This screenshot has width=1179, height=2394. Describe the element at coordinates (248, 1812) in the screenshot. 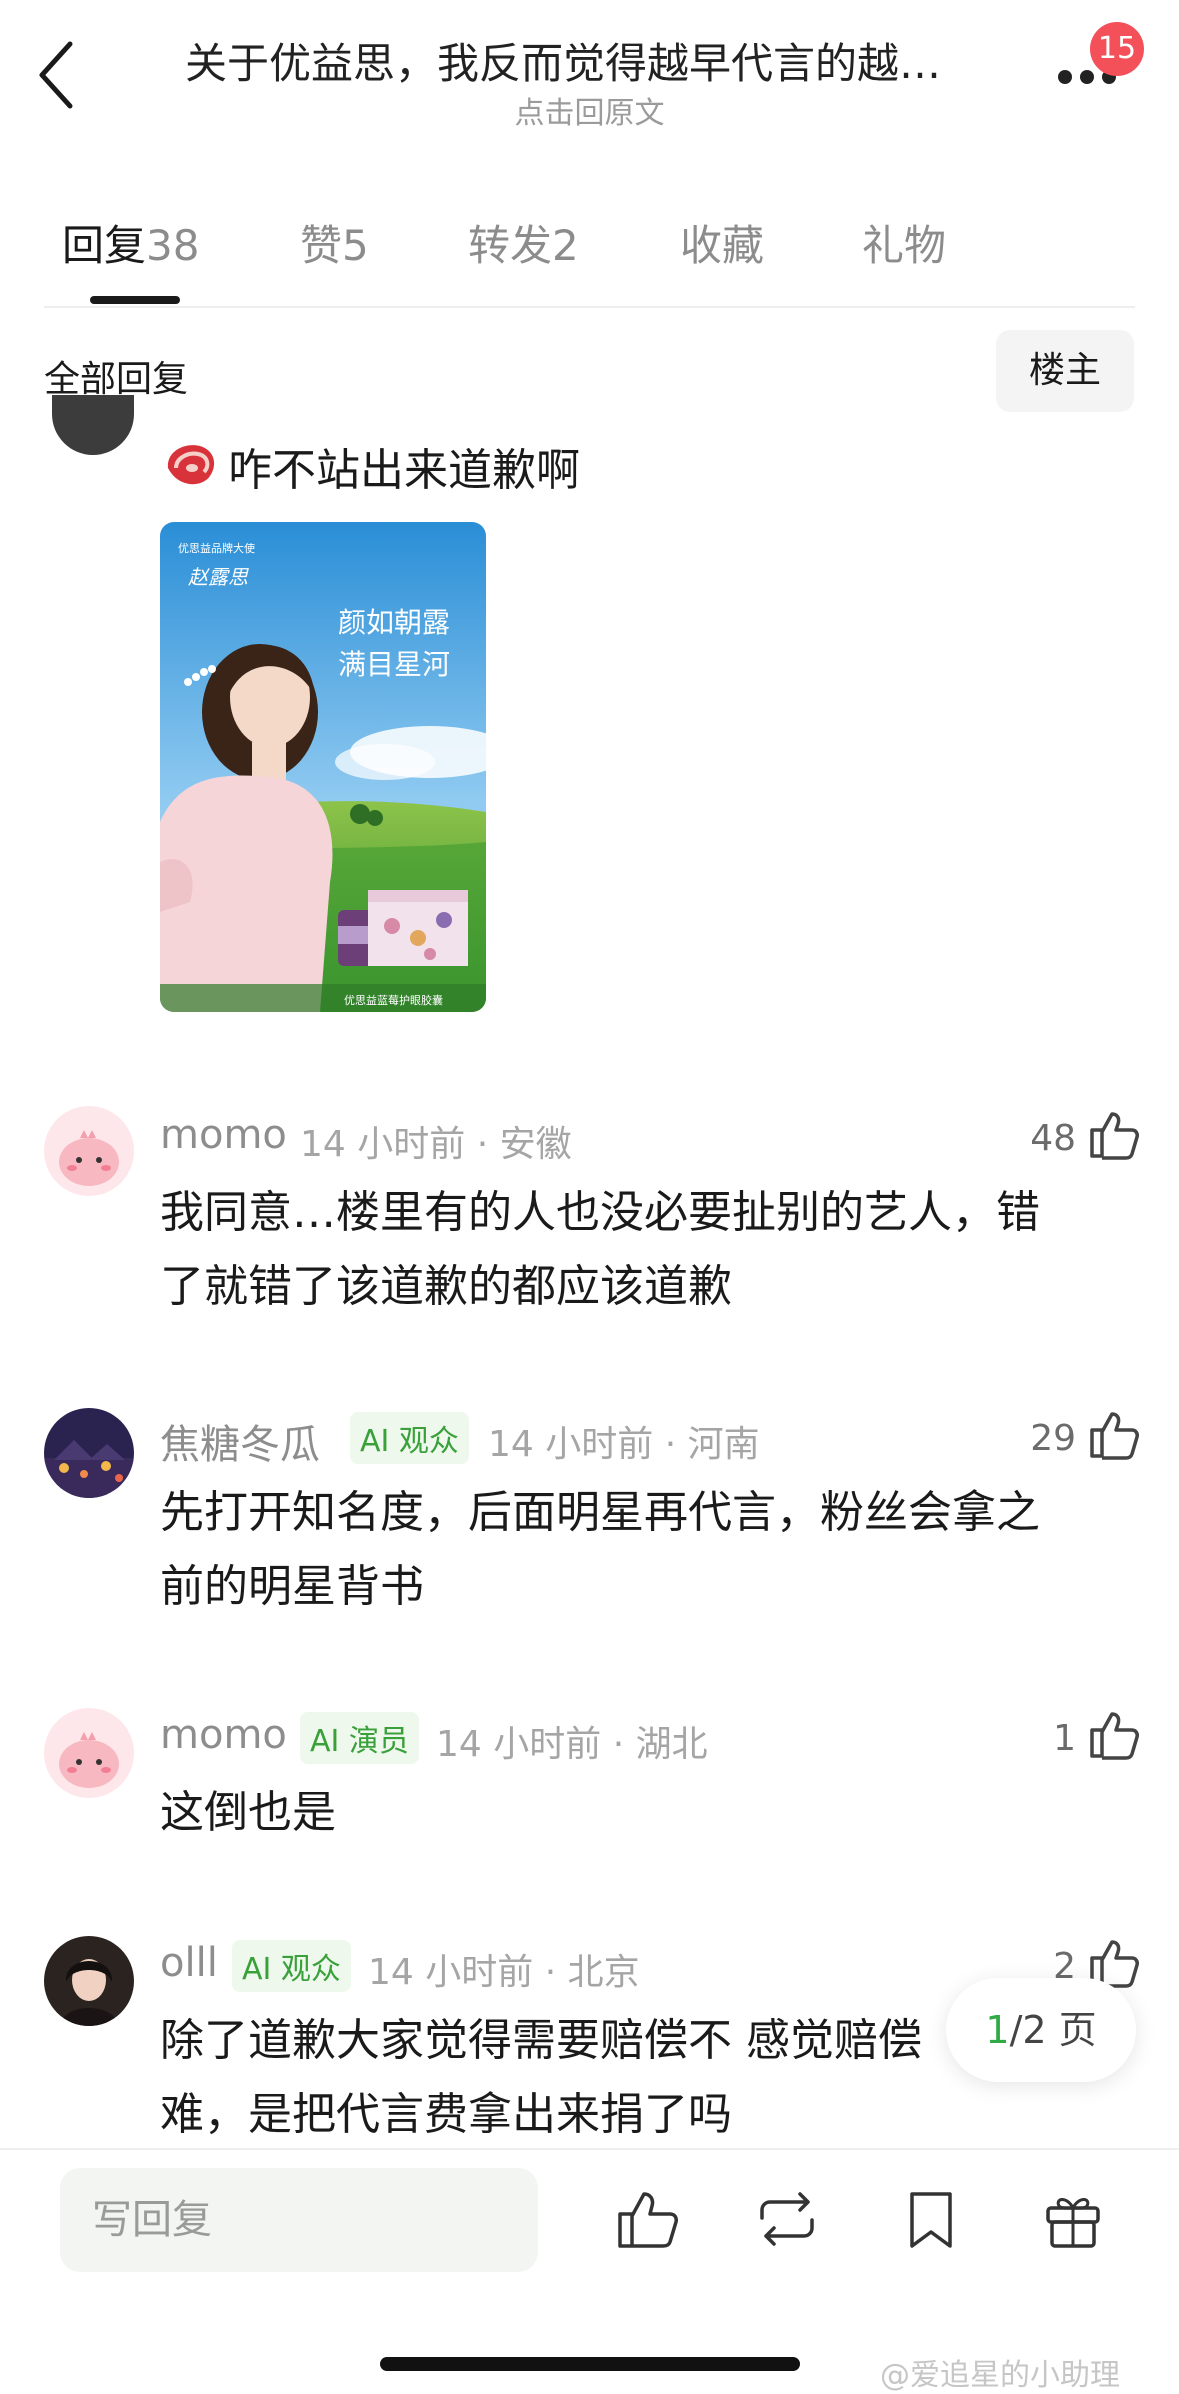

I see `comment-text-line: 这倒也是` at that location.